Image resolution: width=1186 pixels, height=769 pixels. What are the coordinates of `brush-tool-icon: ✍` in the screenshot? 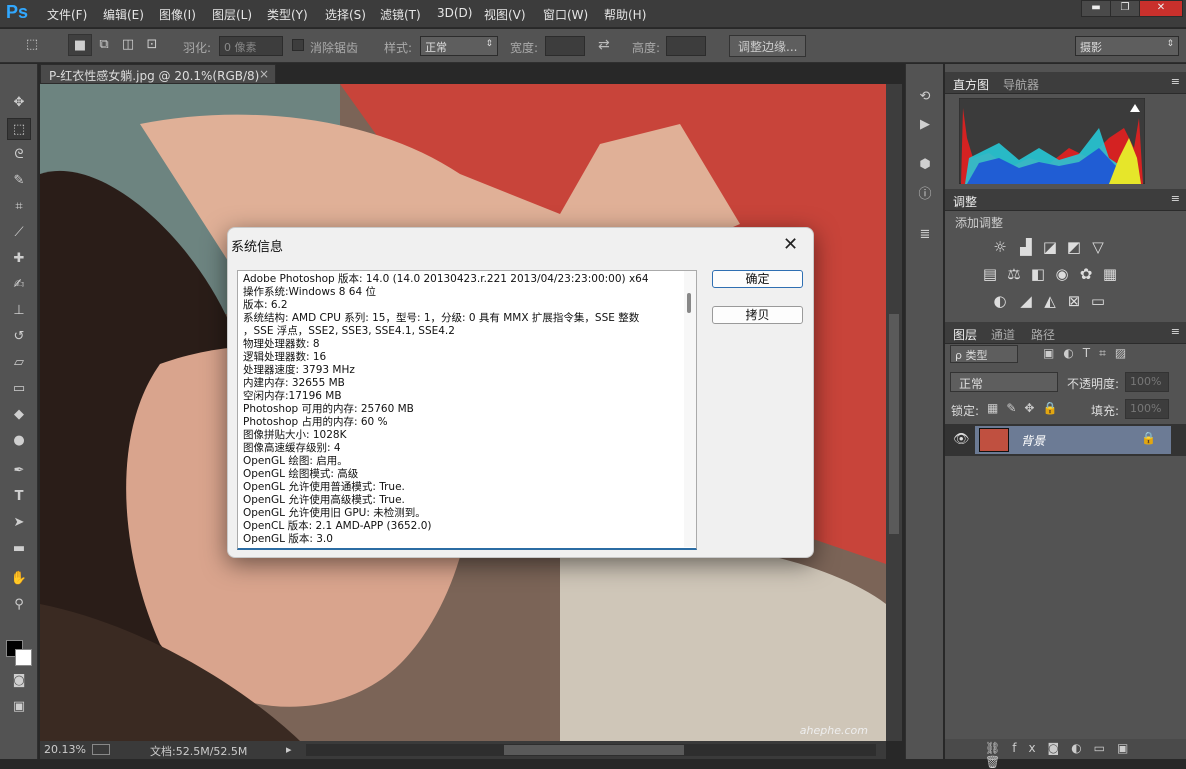 It's located at (19, 285).